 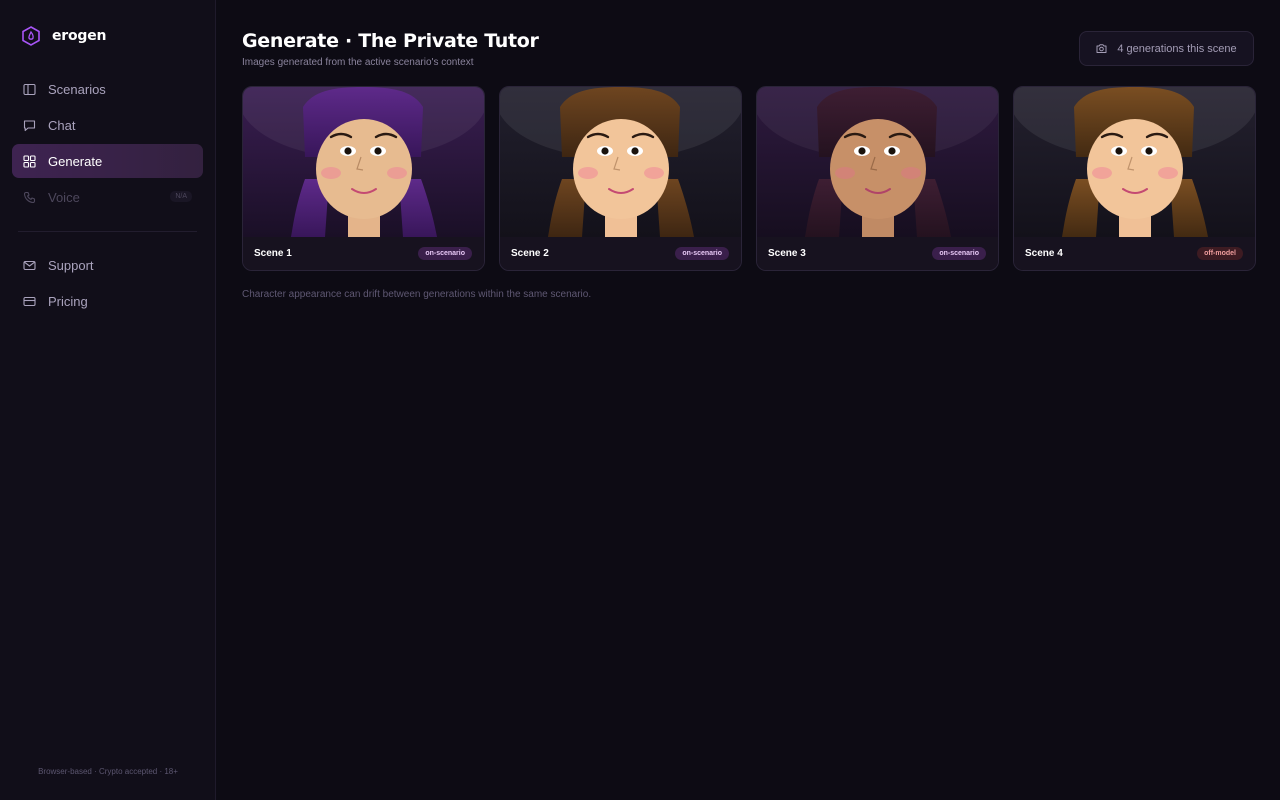 What do you see at coordinates (68, 301) in the screenshot?
I see `sidebar-item-label: Pricing` at bounding box center [68, 301].